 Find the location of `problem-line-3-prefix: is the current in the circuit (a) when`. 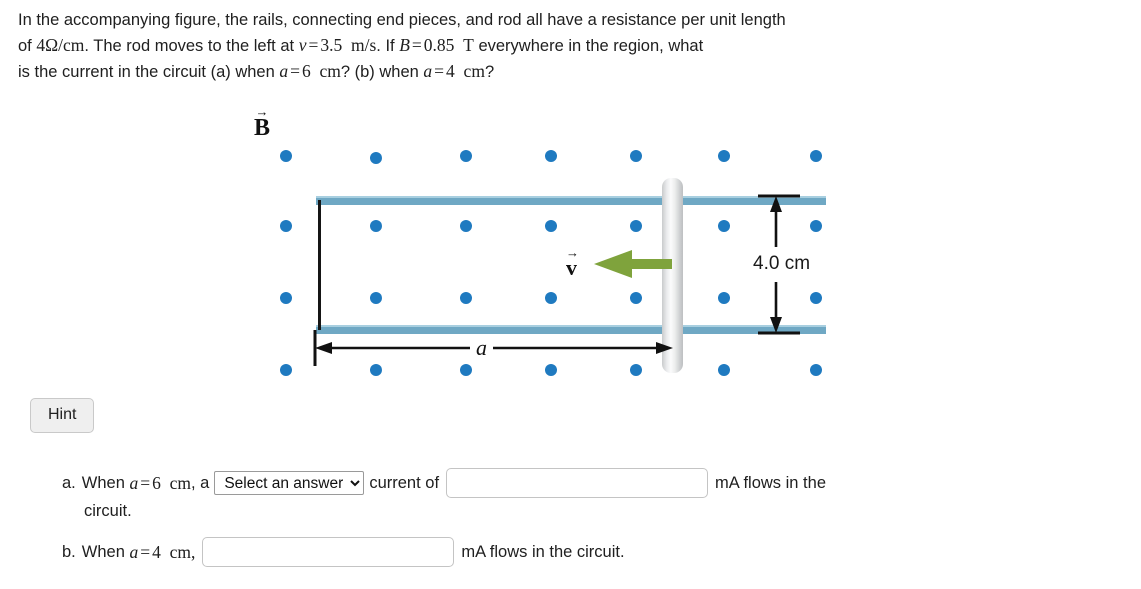

problem-line-3-prefix: is the current in the circuit (a) when is located at coordinates (149, 72).